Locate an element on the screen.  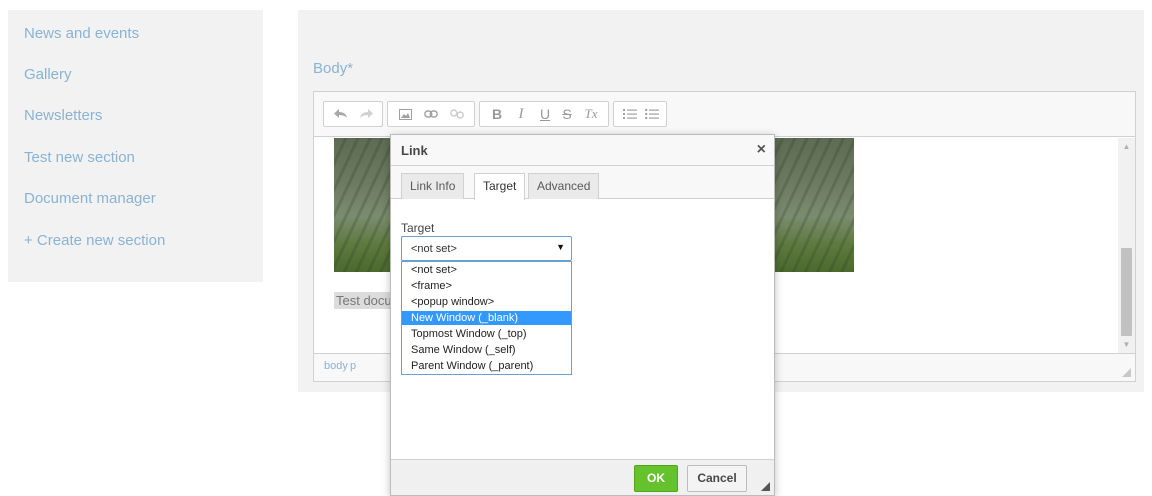
target-option-frame: <frame> is located at coordinates (486, 286).